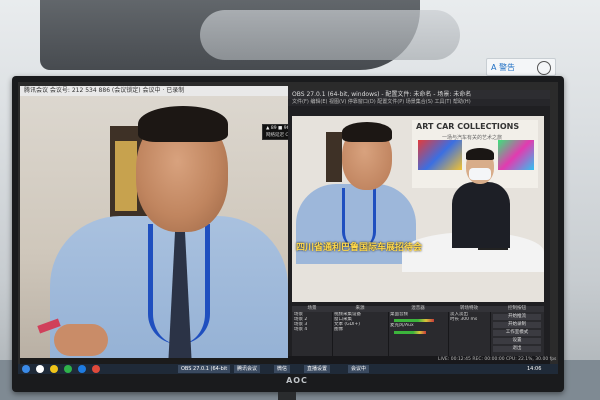 The height and width of the screenshot is (400, 600). Describe the element at coordinates (517, 349) in the screenshot. I see `exit-button: 退出` at that location.